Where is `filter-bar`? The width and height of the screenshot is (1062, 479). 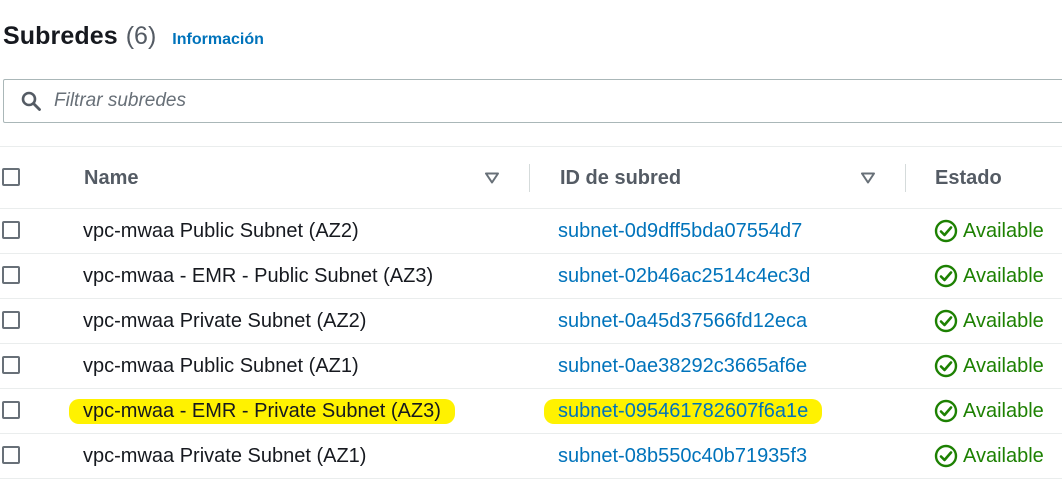 filter-bar is located at coordinates (532, 101).